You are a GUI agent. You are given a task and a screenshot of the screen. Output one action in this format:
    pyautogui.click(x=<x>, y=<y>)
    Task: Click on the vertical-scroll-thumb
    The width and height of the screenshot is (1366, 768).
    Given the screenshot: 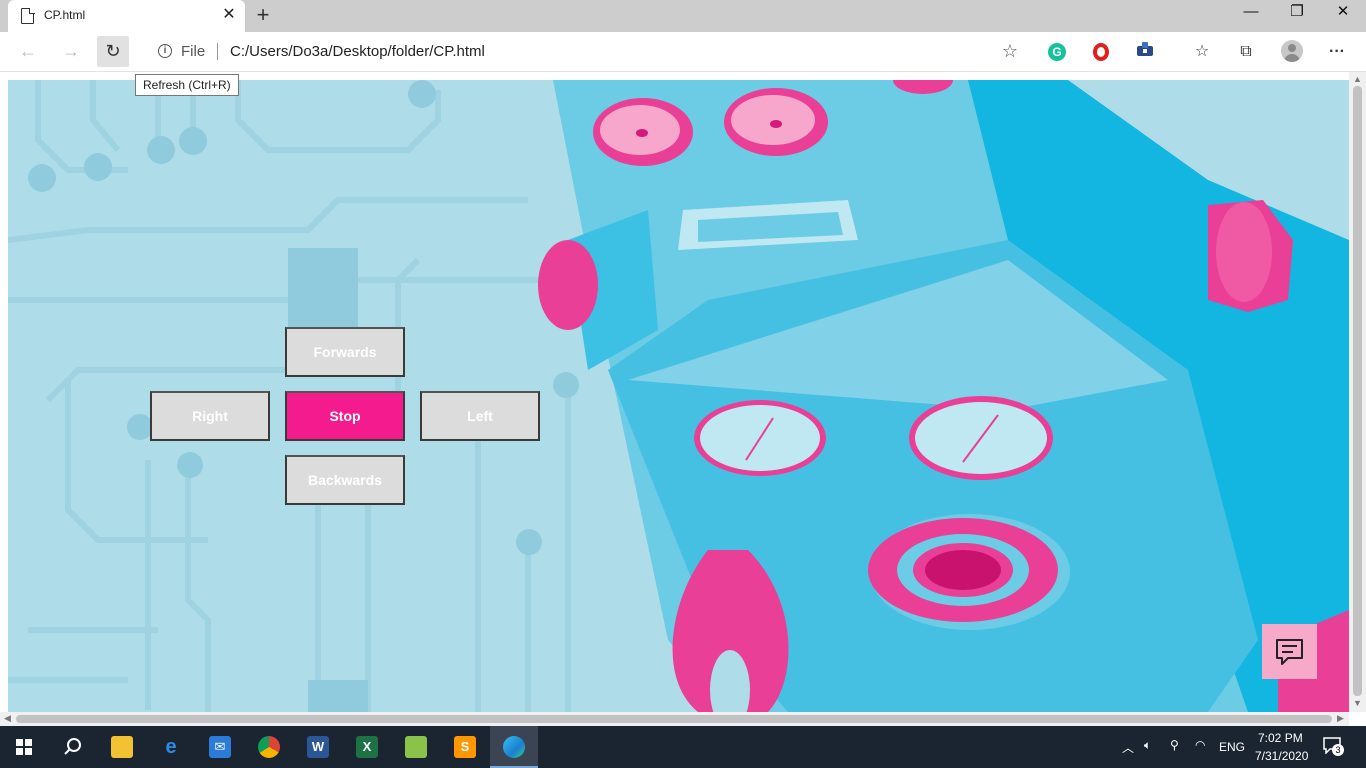 What is the action you would take?
    pyautogui.click(x=1357, y=391)
    